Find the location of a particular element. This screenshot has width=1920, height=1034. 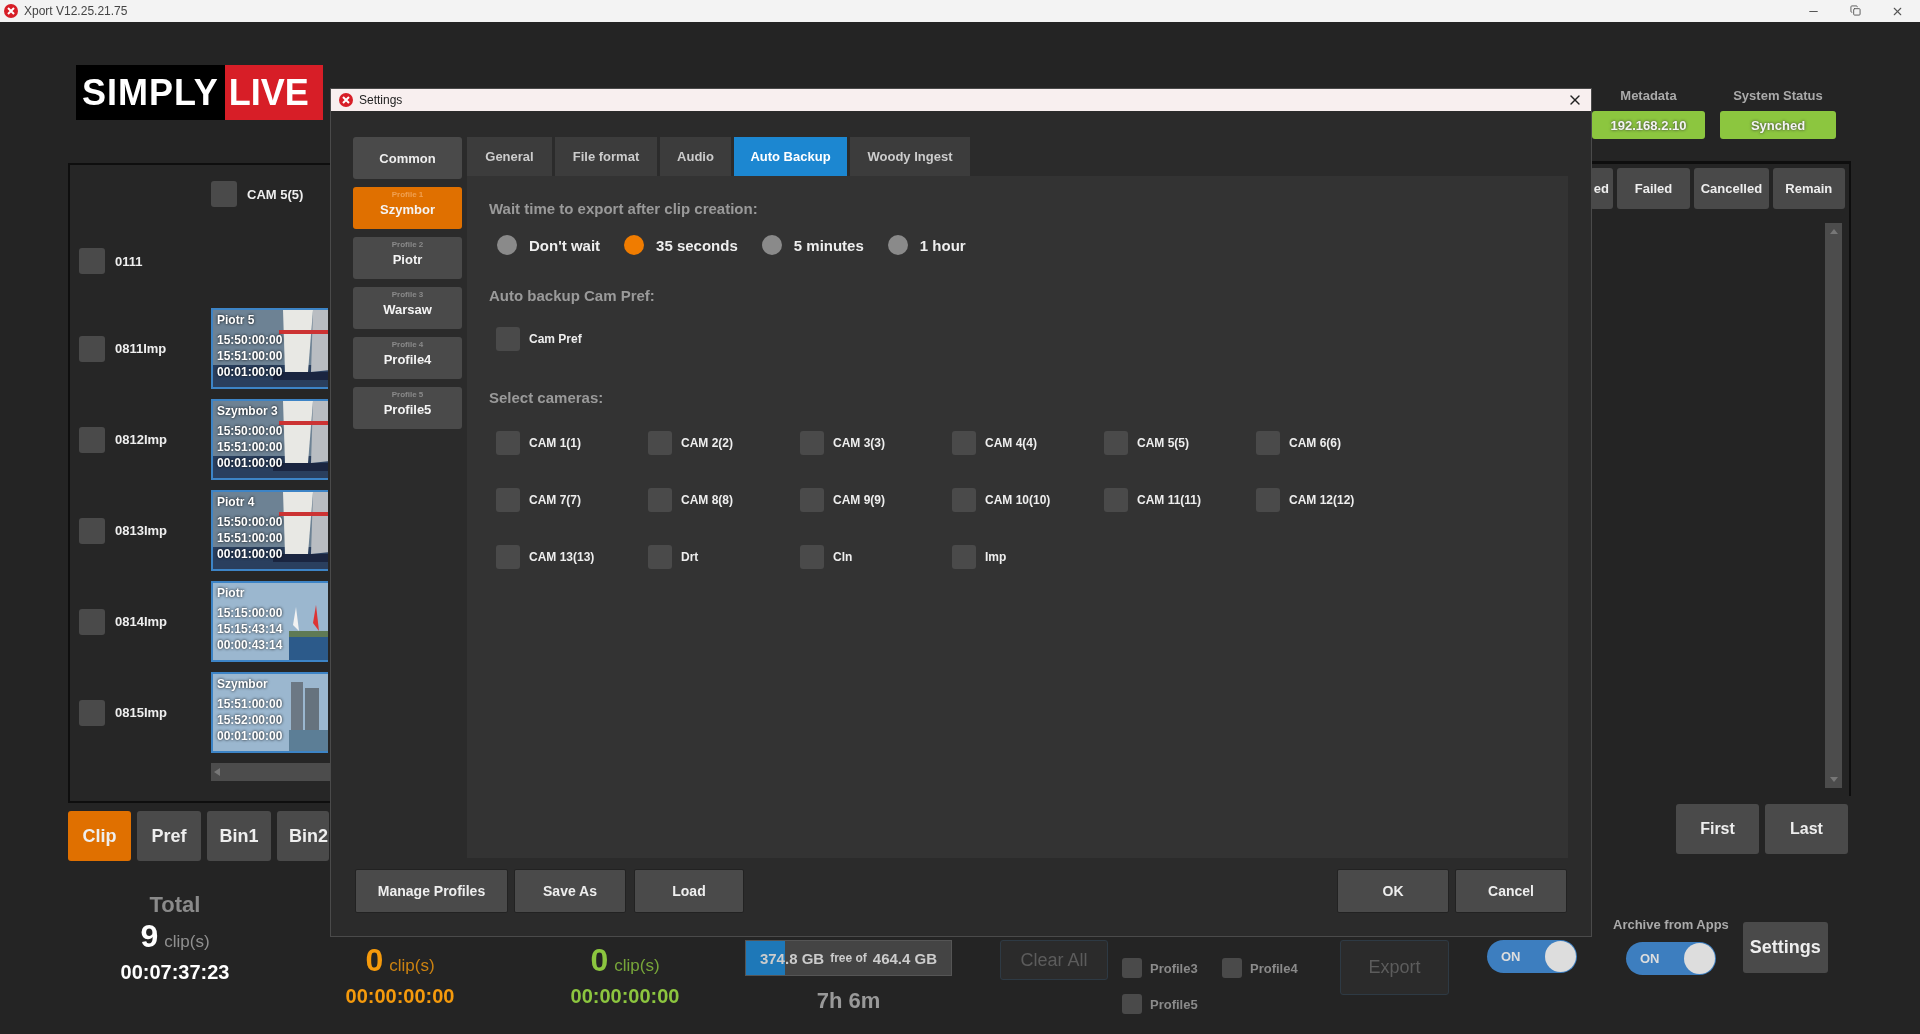

row-label: 0813Imp is located at coordinates (141, 530).